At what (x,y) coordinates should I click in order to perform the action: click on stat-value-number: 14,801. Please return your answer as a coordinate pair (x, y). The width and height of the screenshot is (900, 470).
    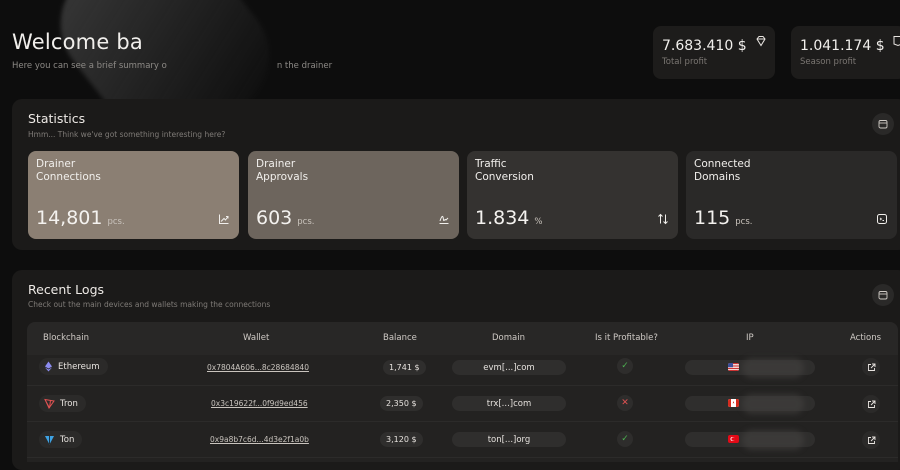
    Looking at the image, I should click on (69, 218).